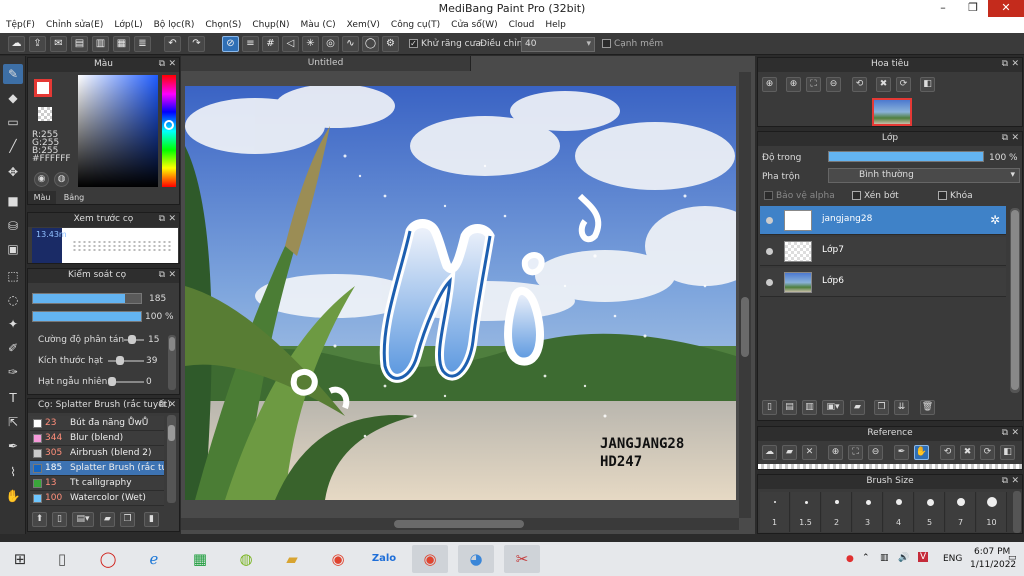 This screenshot has width=1024, height=576. I want to click on copy-icon: ❐, so click(127, 519).